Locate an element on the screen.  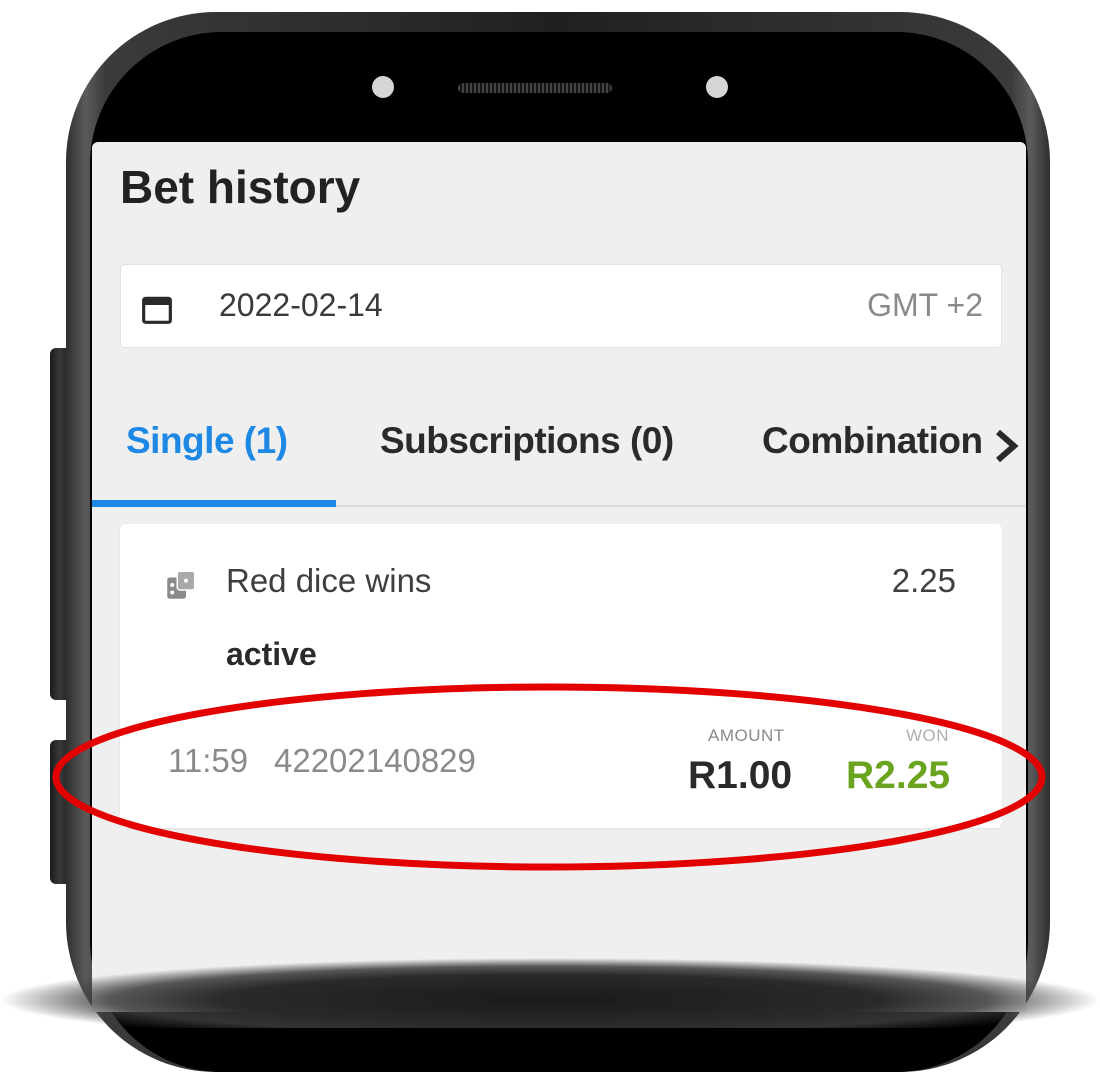
won-value: R2.25 is located at coordinates (898, 775).